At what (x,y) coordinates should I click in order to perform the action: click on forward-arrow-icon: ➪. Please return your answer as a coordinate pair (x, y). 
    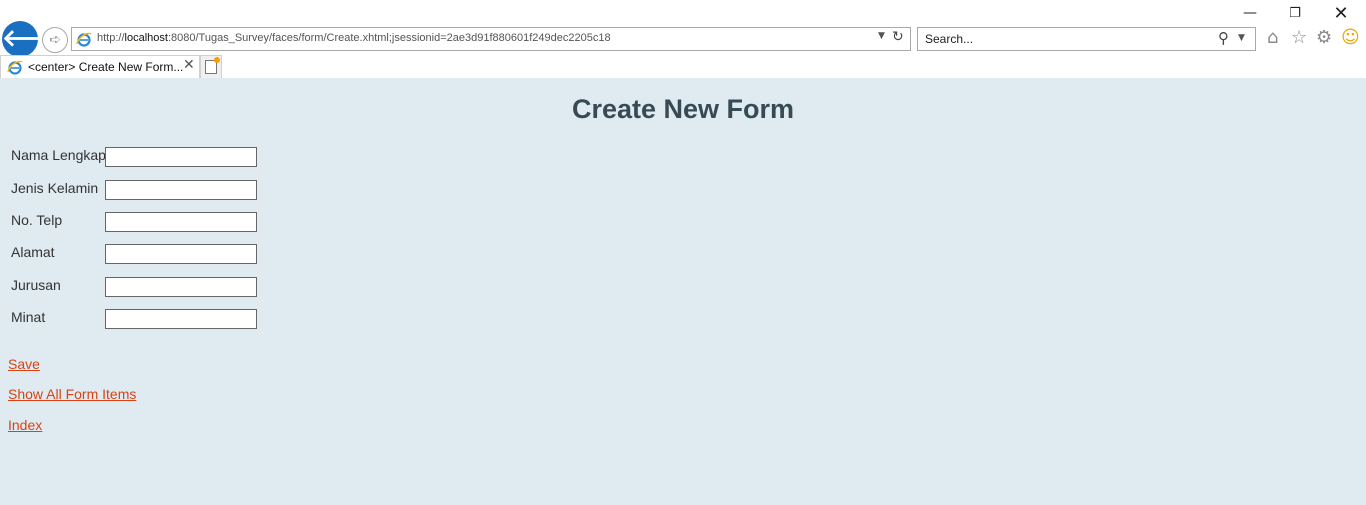
    Looking at the image, I should click on (55, 40).